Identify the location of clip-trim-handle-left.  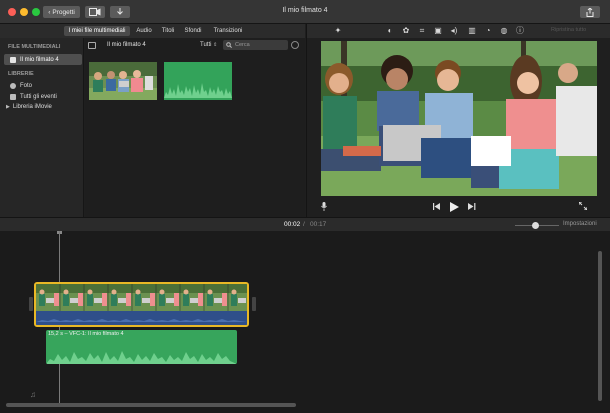
(31, 304).